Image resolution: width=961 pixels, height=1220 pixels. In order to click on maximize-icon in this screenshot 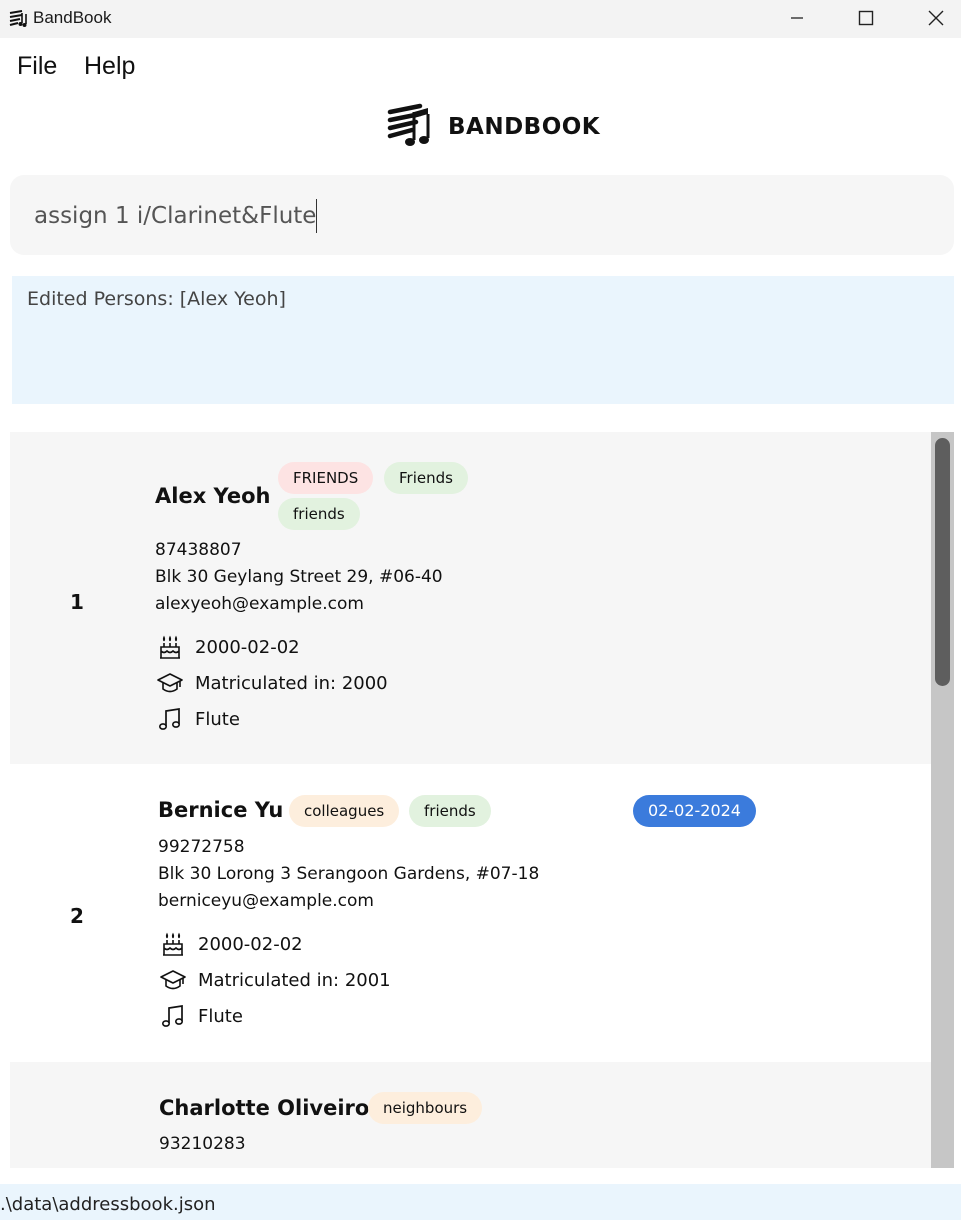, I will do `click(866, 18)`.